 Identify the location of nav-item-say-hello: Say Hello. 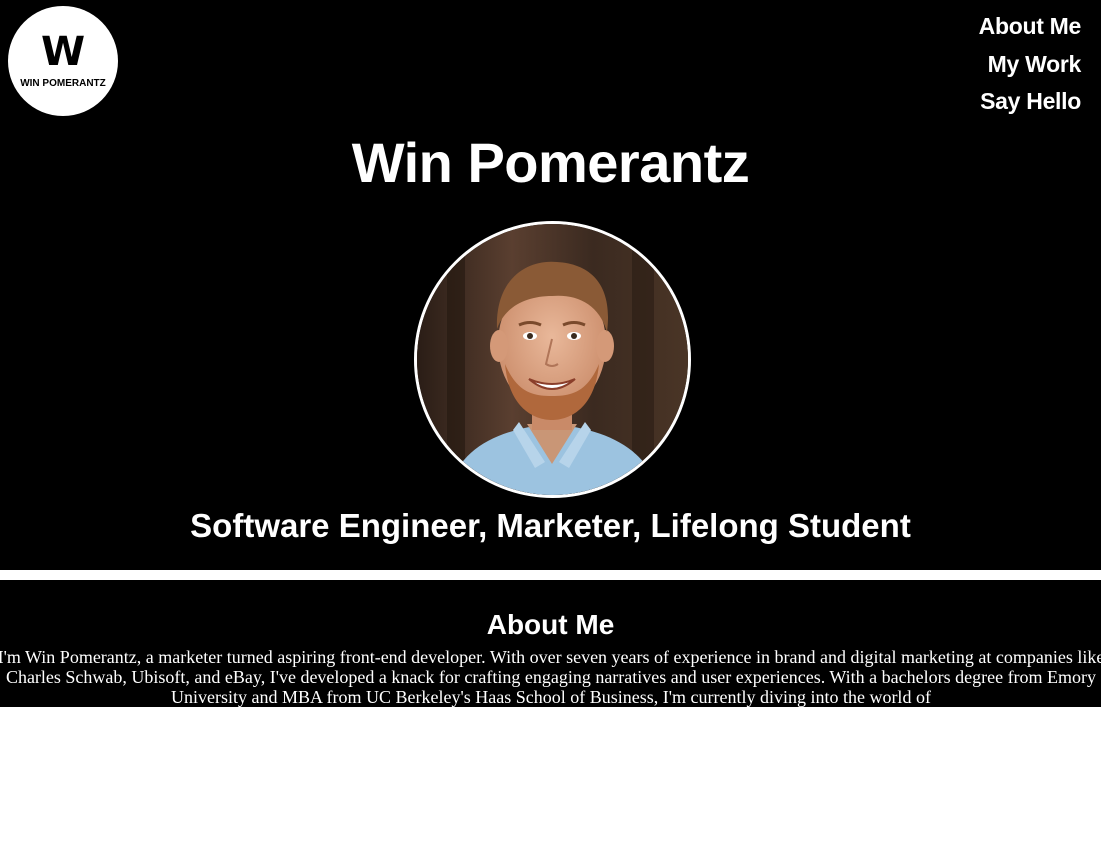
(1030, 102).